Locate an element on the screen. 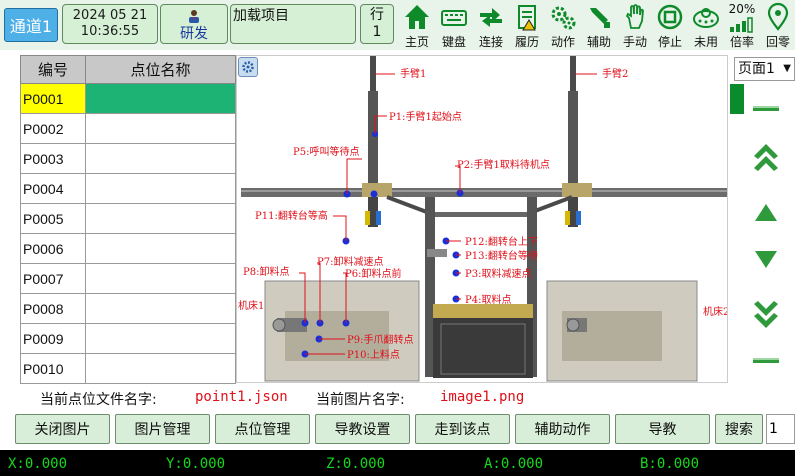 The image size is (795, 476). table-row: P0006 is located at coordinates (128, 248).